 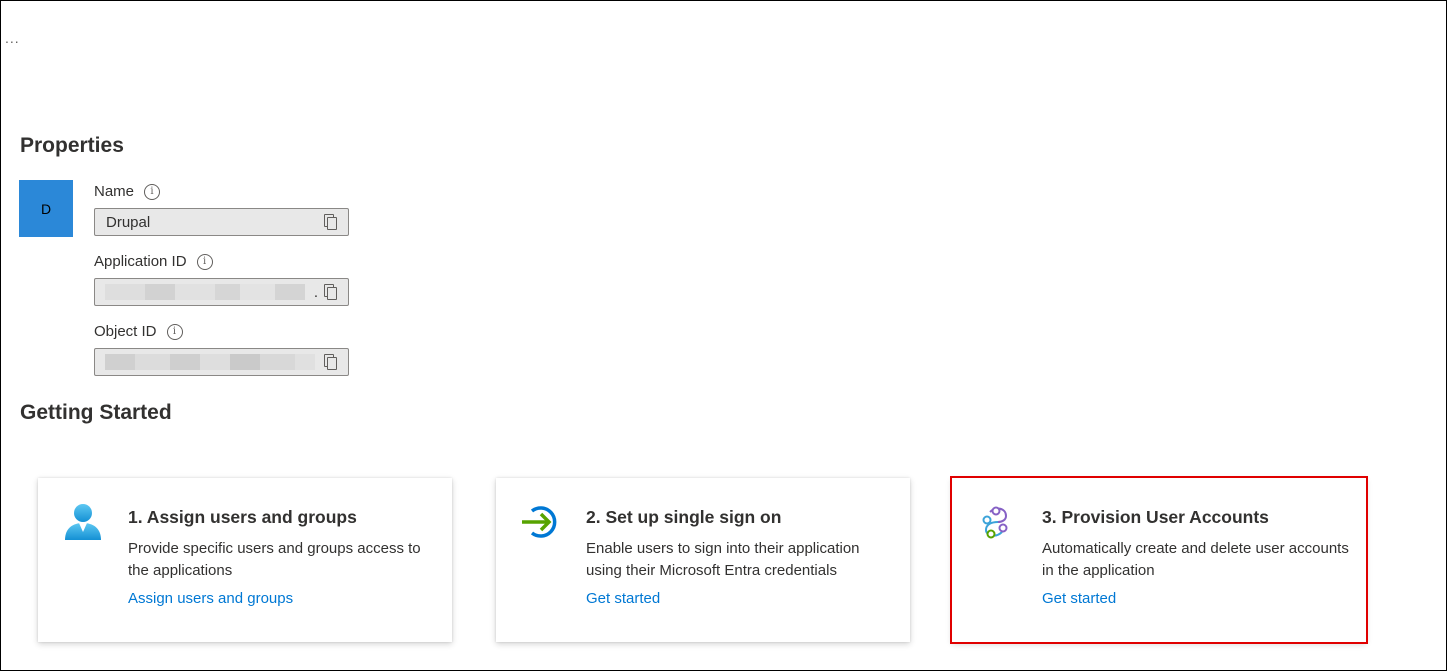 I want to click on app-id-suffix: ., so click(x=315, y=292).